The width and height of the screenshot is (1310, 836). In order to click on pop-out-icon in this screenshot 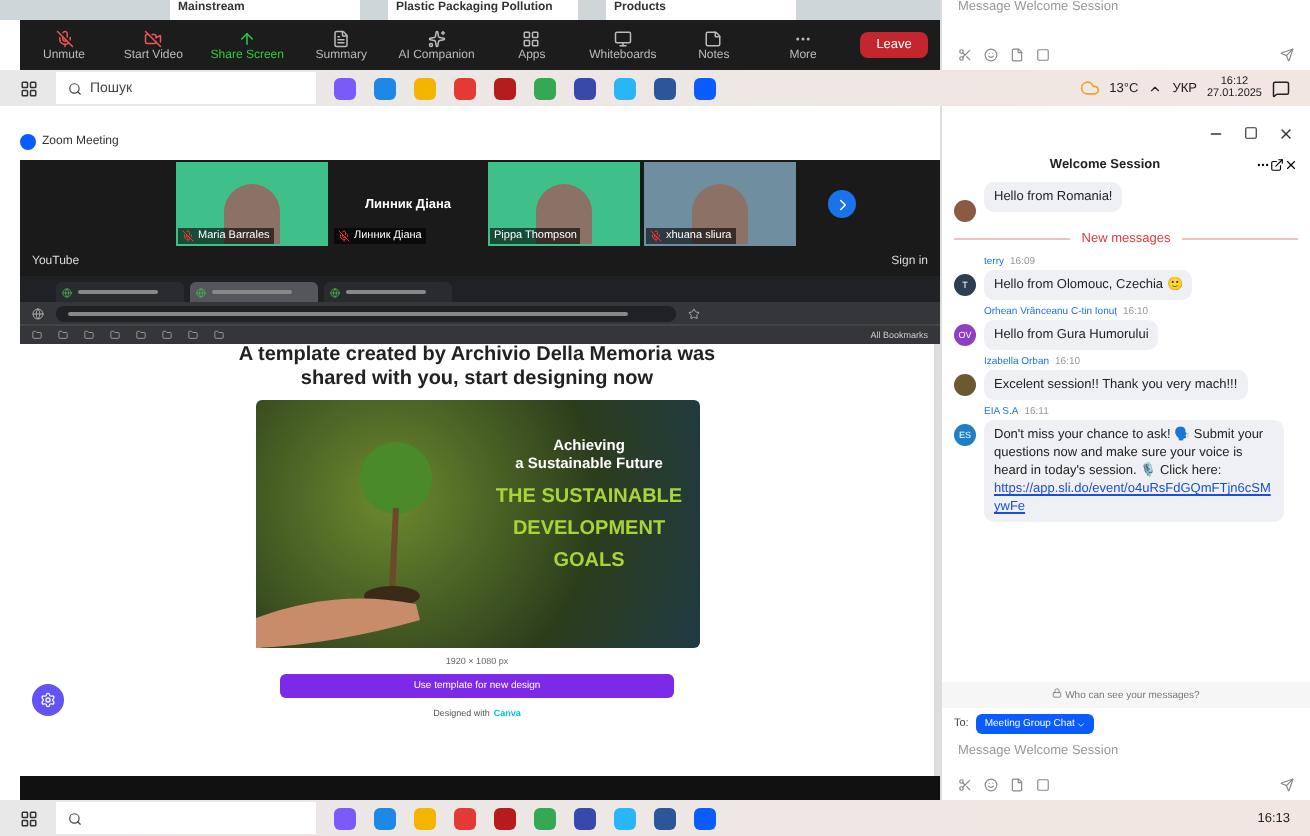, I will do `click(1277, 164)`.